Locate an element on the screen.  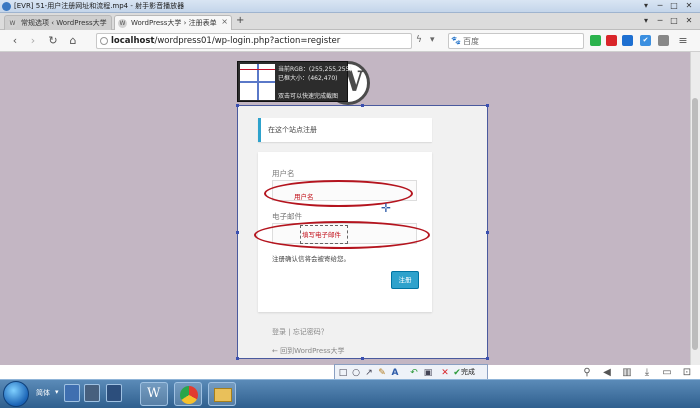
scrollbar-thumb is located at coordinates (695, 224).